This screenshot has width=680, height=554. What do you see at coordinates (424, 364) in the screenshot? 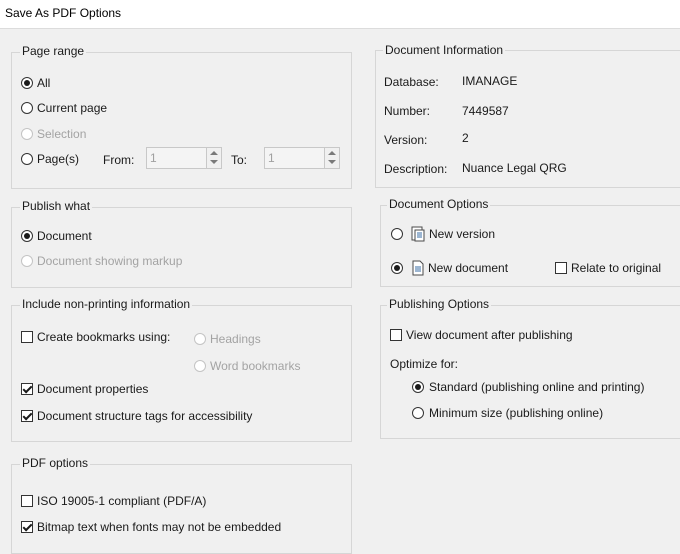
I see `optimize-label: Optimize for:` at bounding box center [424, 364].